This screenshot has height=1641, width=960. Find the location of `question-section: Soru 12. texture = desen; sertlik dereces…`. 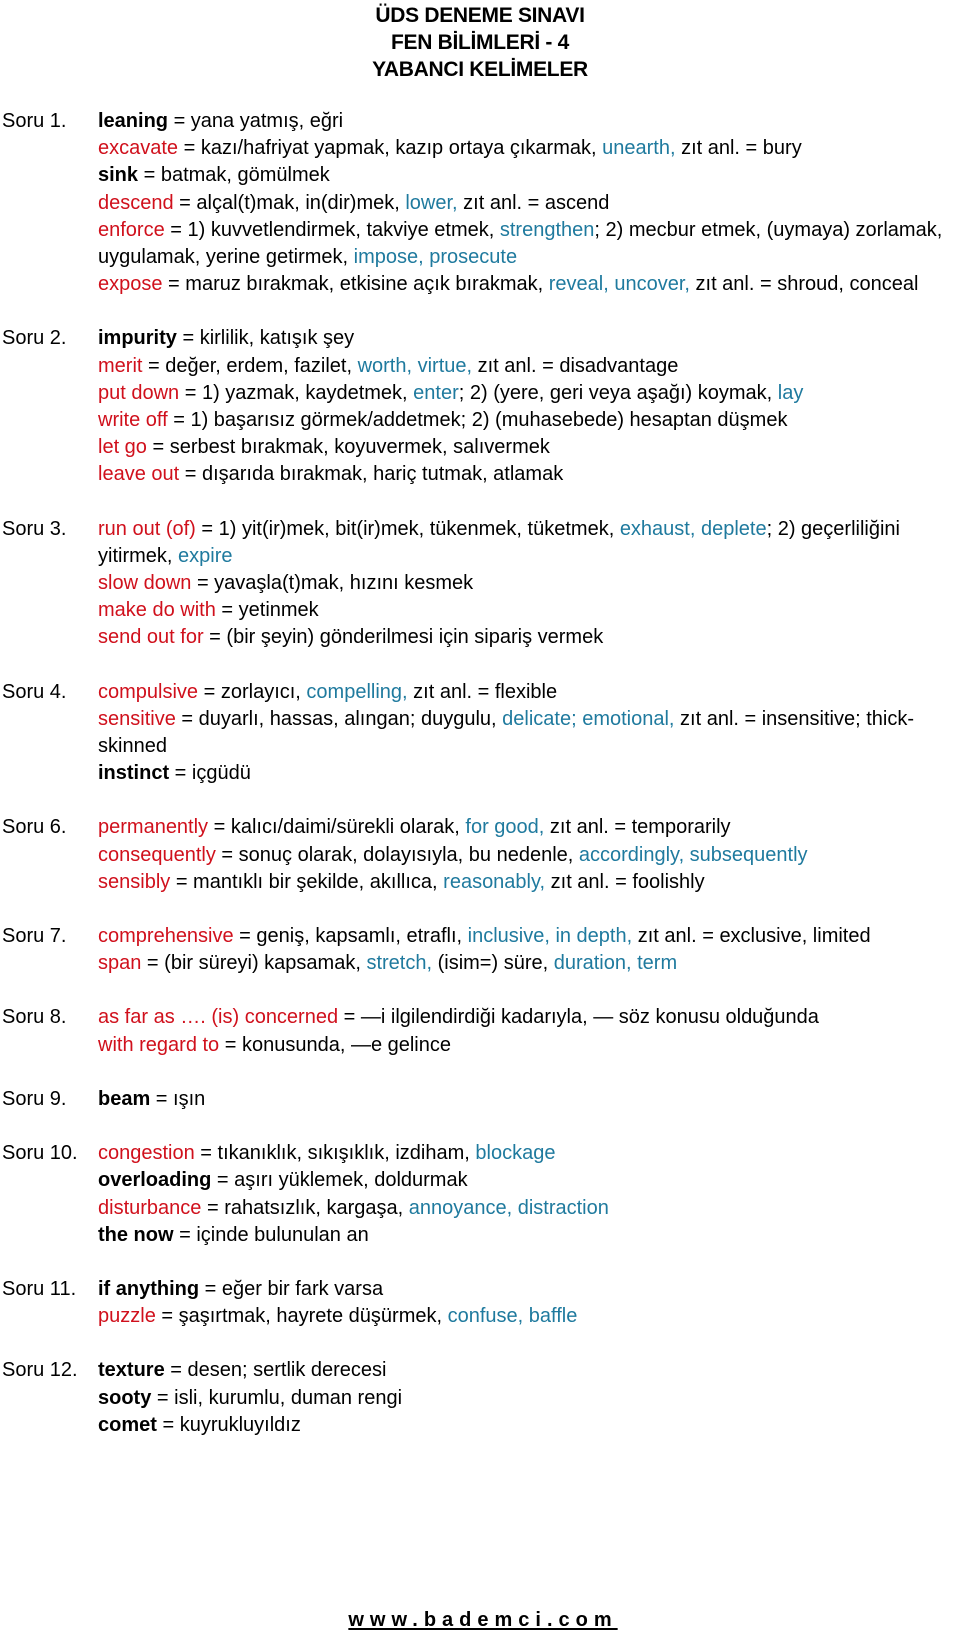

question-section: Soru 12. texture = desen; sertlik dereces… is located at coordinates (480, 1398).